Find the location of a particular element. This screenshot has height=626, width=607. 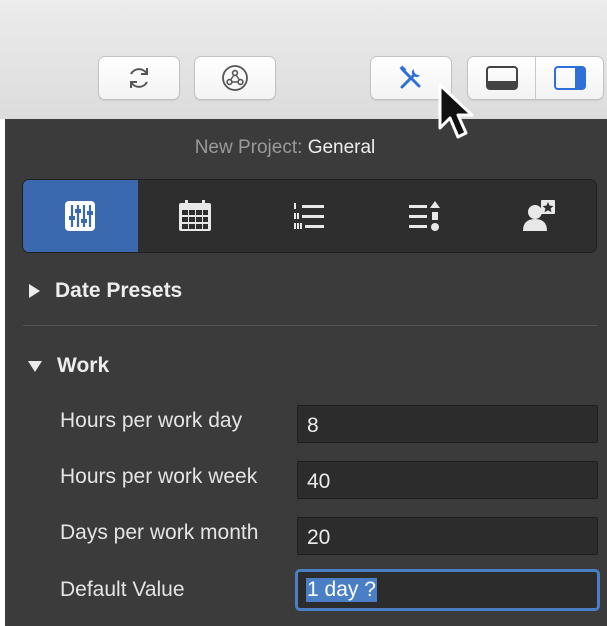

right-sidebar-toggle is located at coordinates (569, 78).